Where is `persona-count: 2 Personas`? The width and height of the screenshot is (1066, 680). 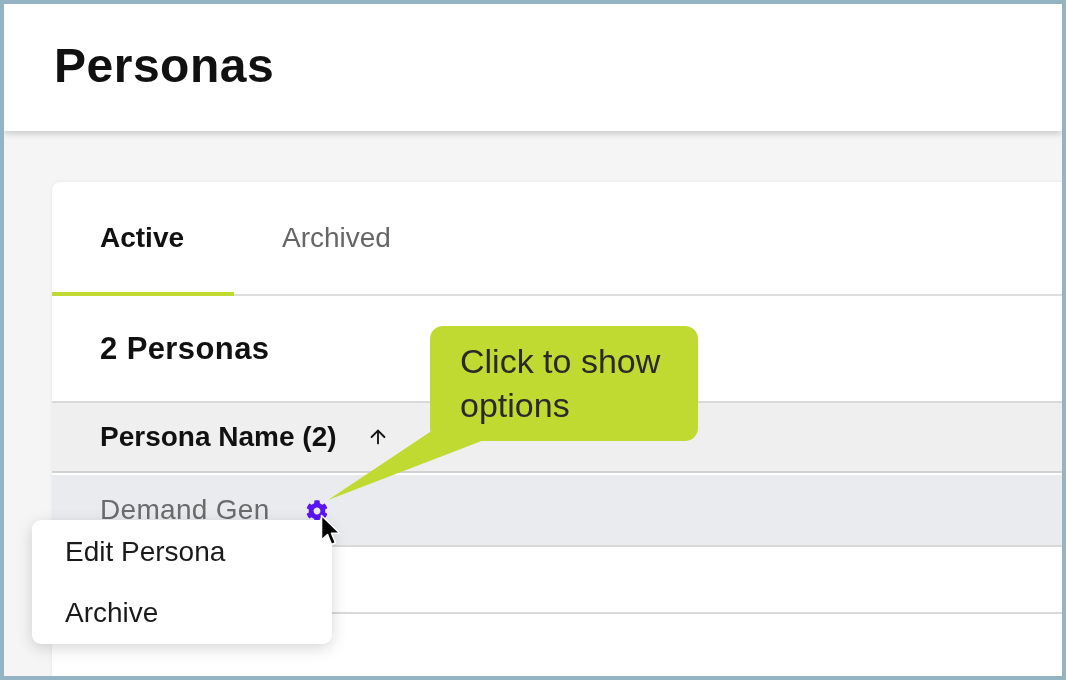 persona-count: 2 Personas is located at coordinates (185, 348).